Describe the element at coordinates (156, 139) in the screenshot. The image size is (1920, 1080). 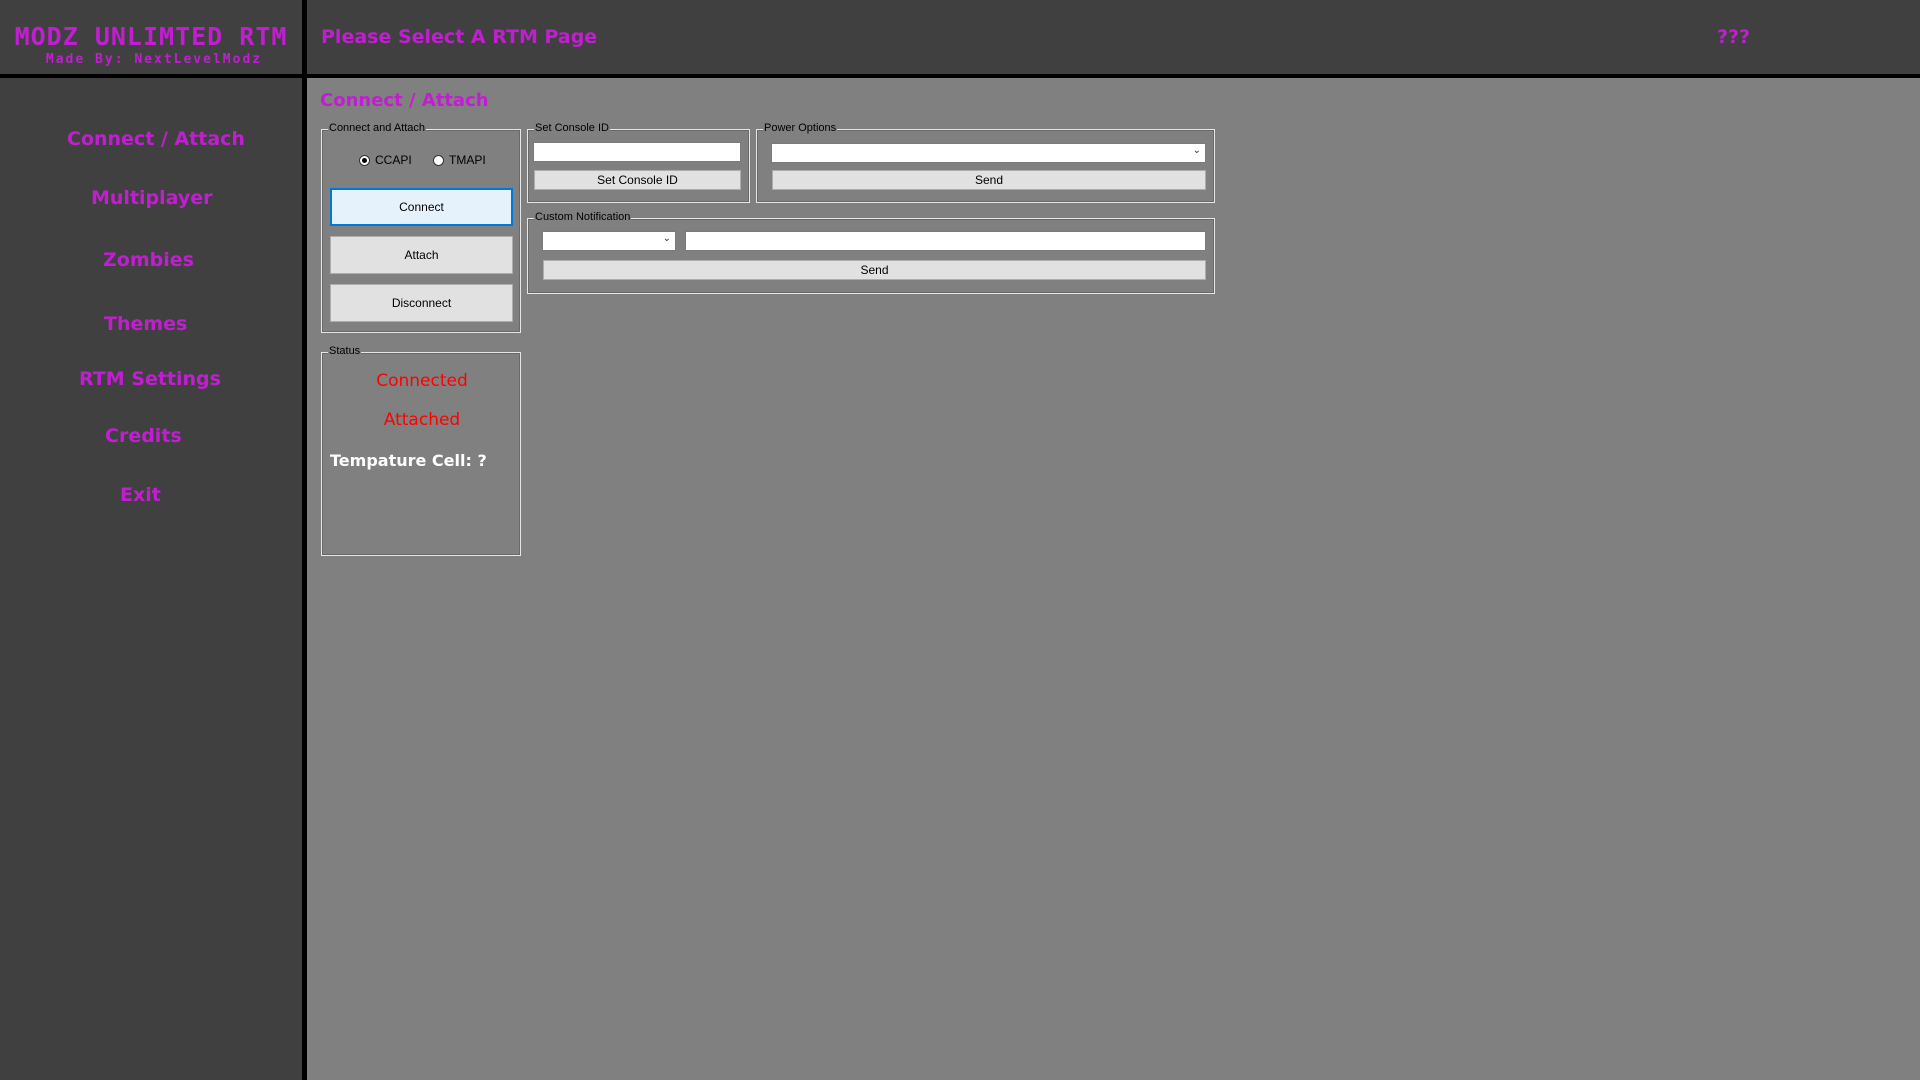
I see `sidebar-item-connect-attach: Connect / Attach` at that location.